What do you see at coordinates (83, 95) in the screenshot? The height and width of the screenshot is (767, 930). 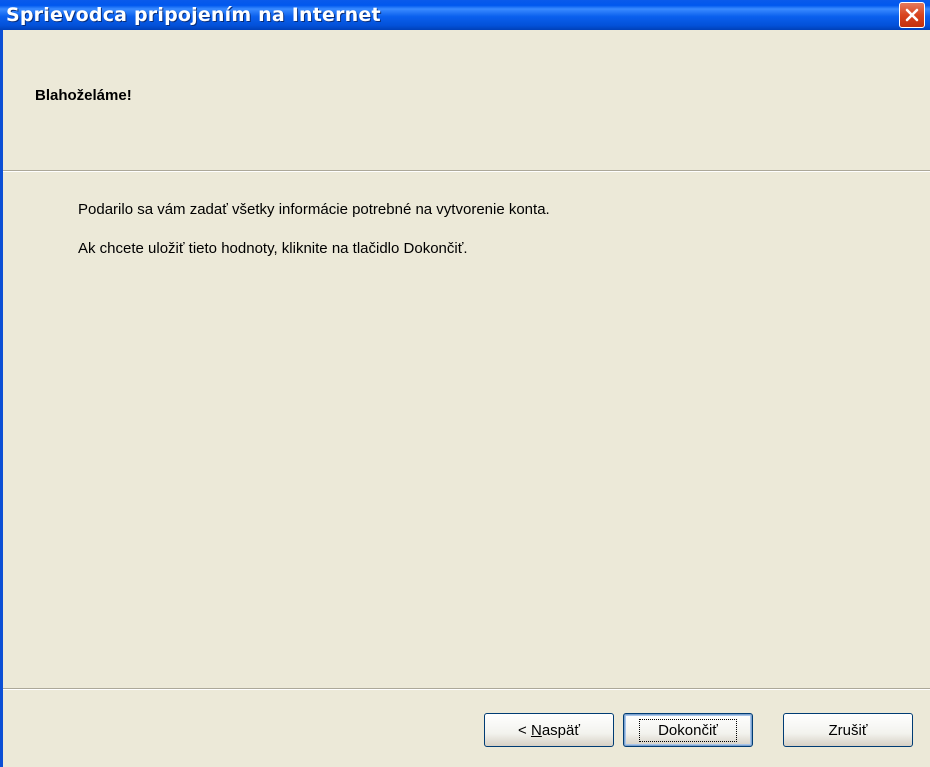 I see `page-title: Blahoželáme!` at bounding box center [83, 95].